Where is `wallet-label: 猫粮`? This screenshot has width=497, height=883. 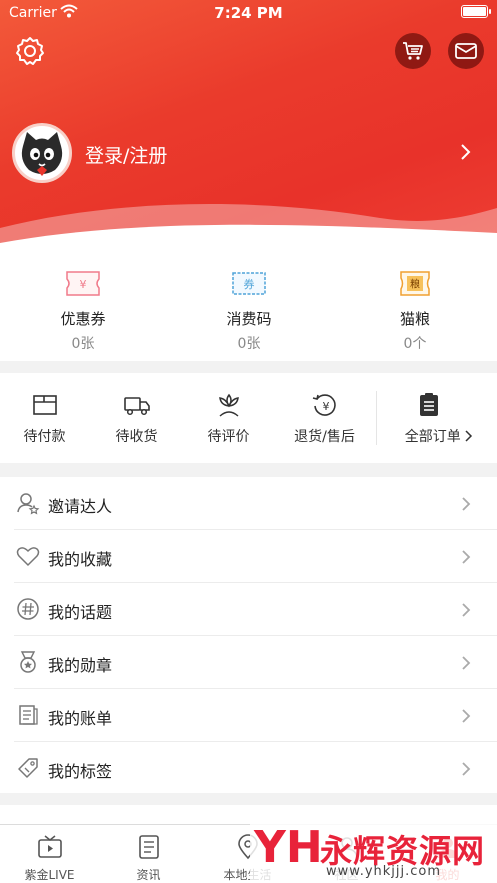
wallet-label: 猫粮 is located at coordinates (414, 319).